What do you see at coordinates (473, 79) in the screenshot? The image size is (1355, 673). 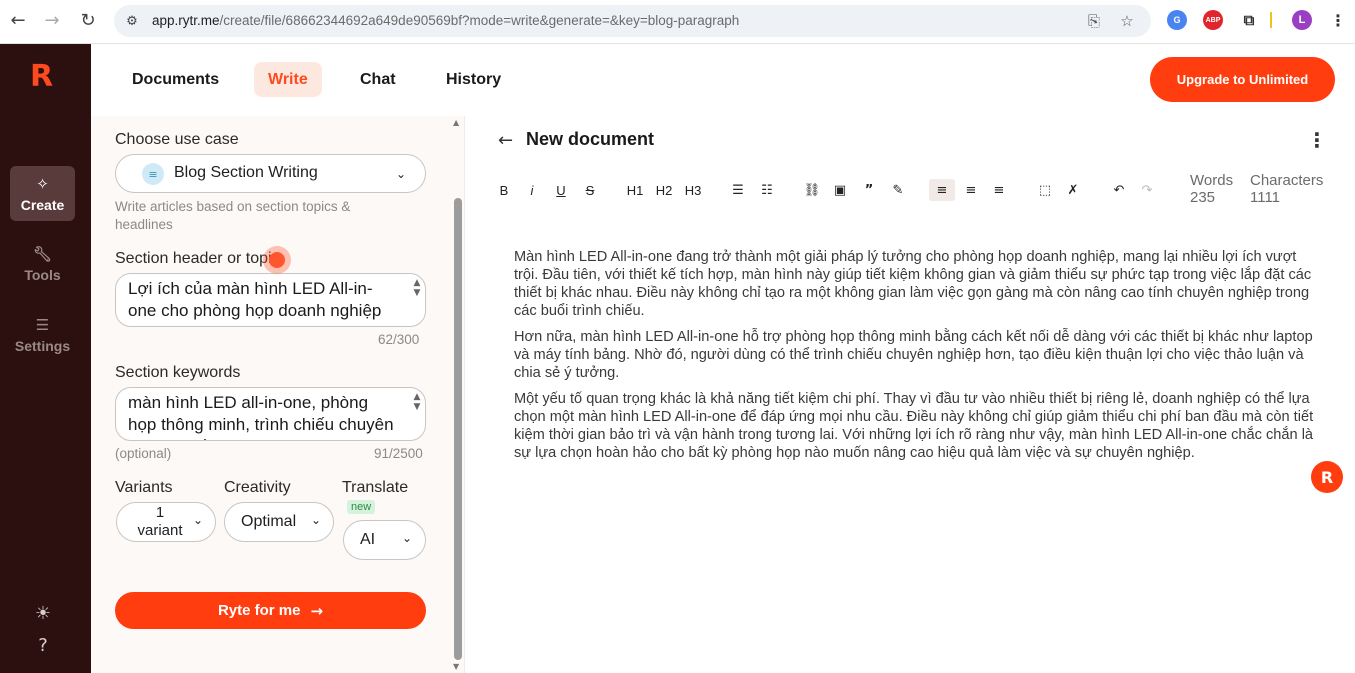 I see `tab-history: History` at bounding box center [473, 79].